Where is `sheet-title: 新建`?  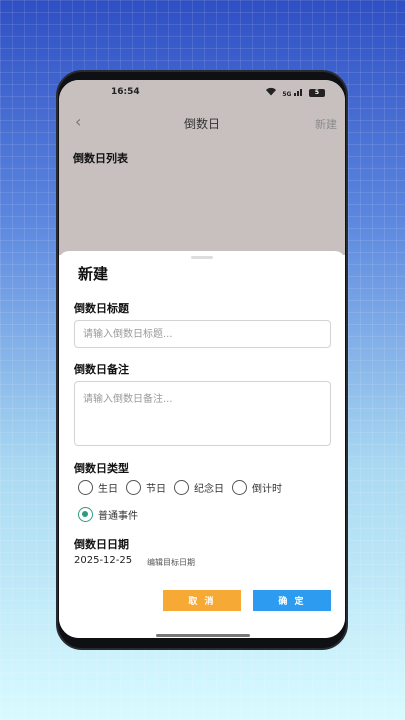 sheet-title: 新建 is located at coordinates (93, 274).